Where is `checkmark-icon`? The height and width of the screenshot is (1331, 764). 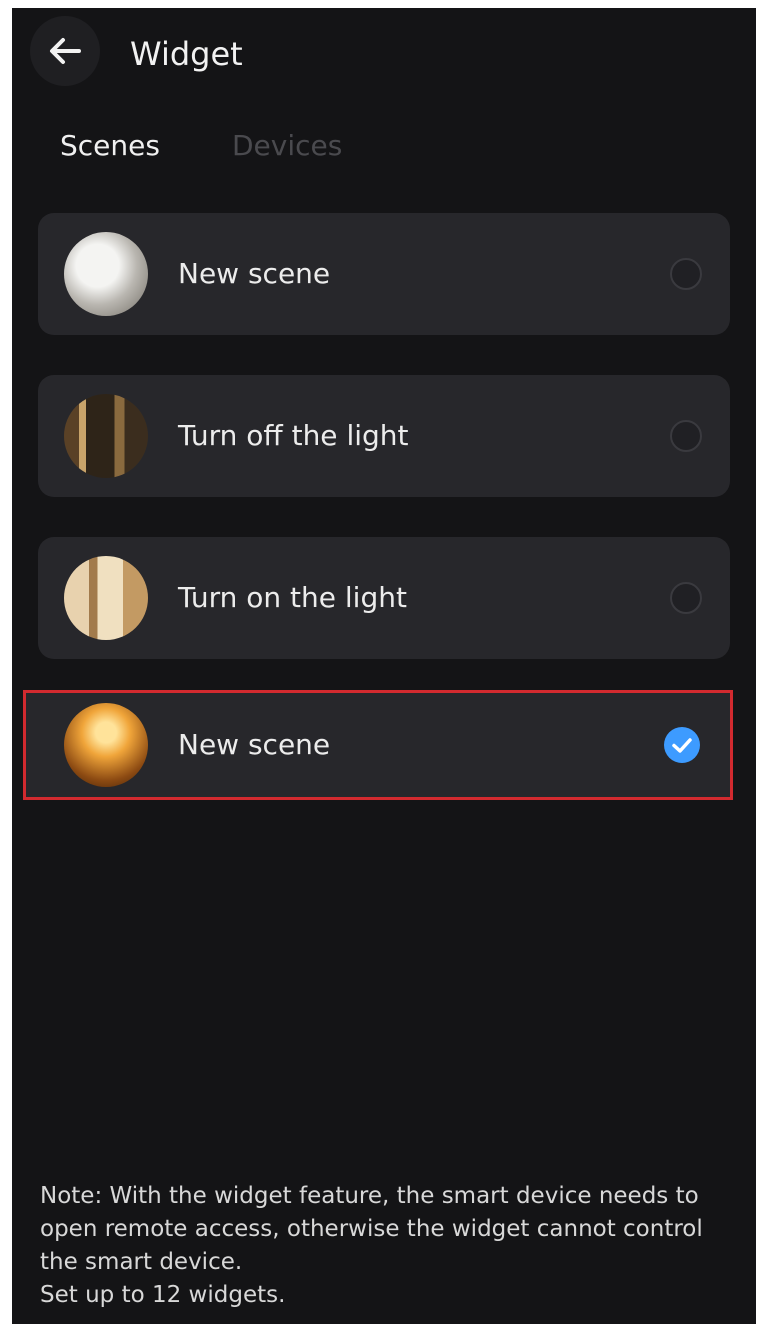
checkmark-icon is located at coordinates (682, 745).